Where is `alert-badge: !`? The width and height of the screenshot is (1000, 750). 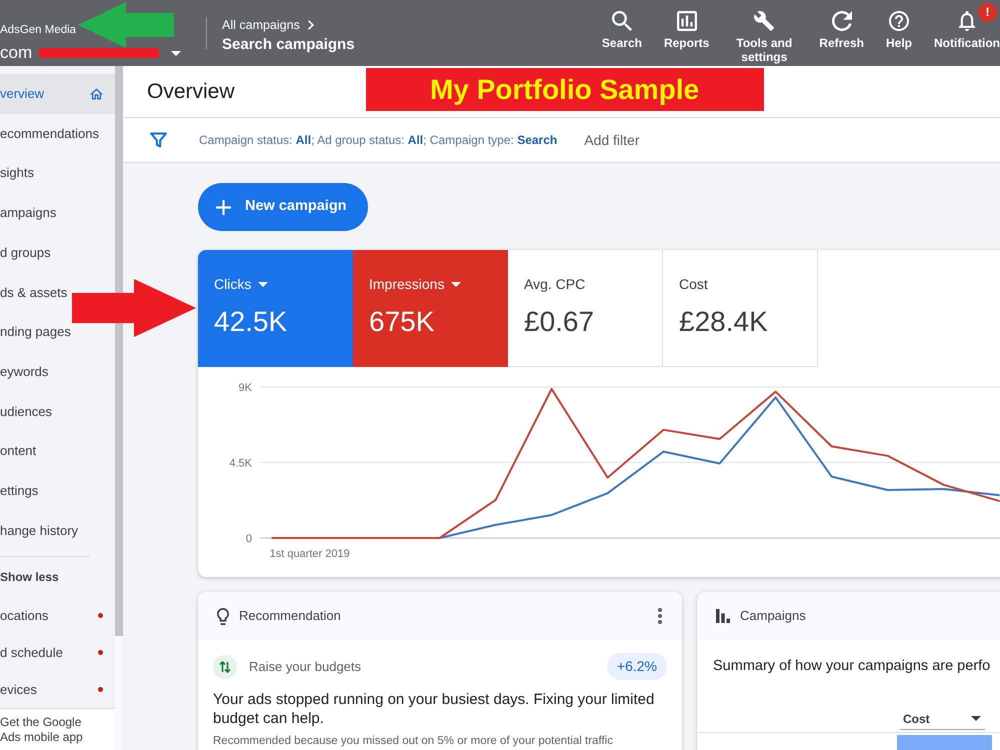
alert-badge: ! is located at coordinates (987, 12).